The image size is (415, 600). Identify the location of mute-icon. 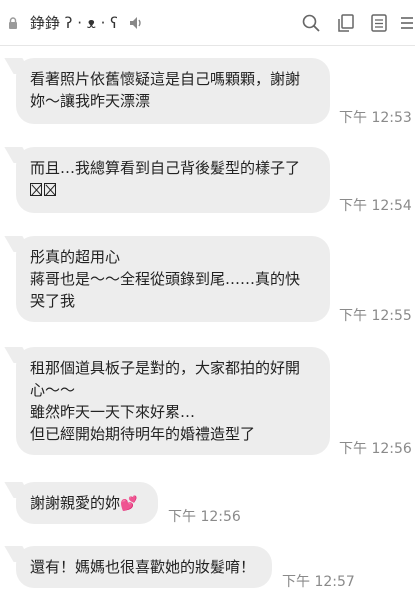
(136, 23).